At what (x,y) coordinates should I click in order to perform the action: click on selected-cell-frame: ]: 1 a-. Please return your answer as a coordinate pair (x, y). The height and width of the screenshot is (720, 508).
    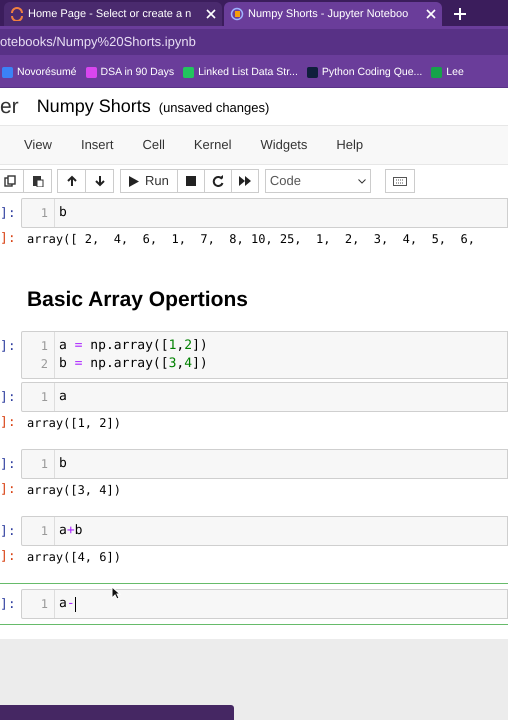
    Looking at the image, I should click on (254, 604).